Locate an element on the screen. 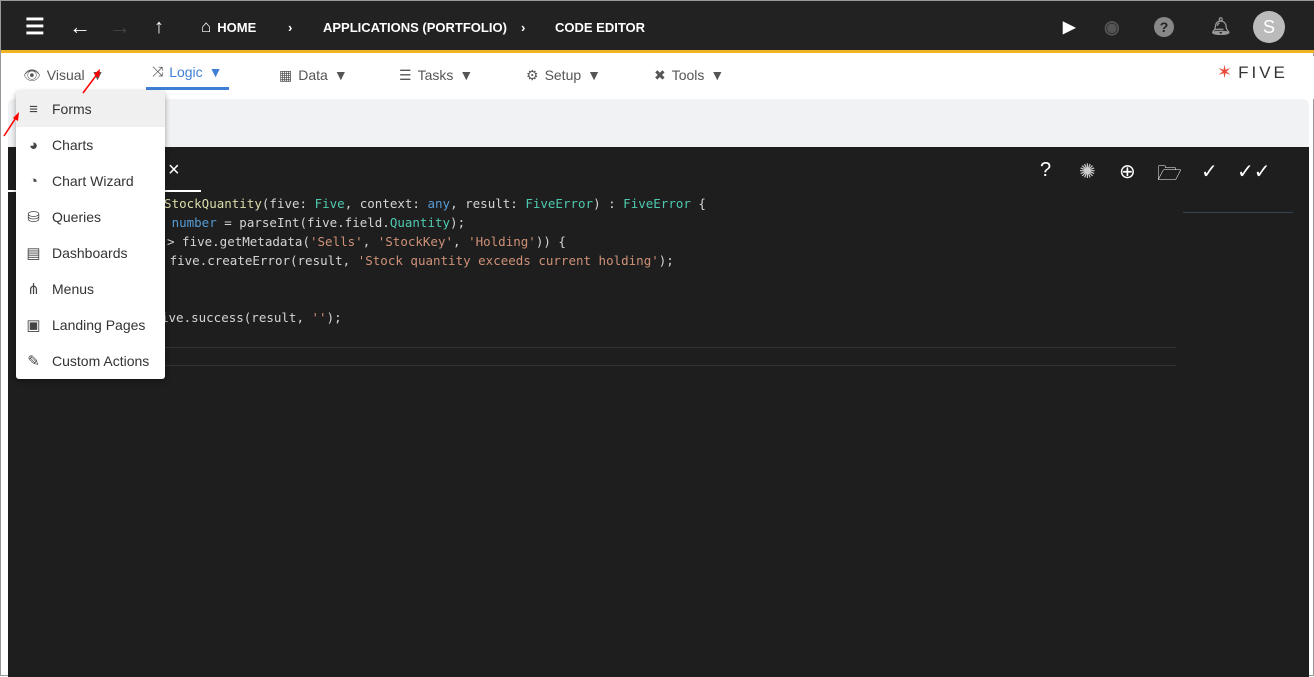 The image size is (1314, 677). menu-setup: ⚙ Setup ▼ is located at coordinates (563, 75).